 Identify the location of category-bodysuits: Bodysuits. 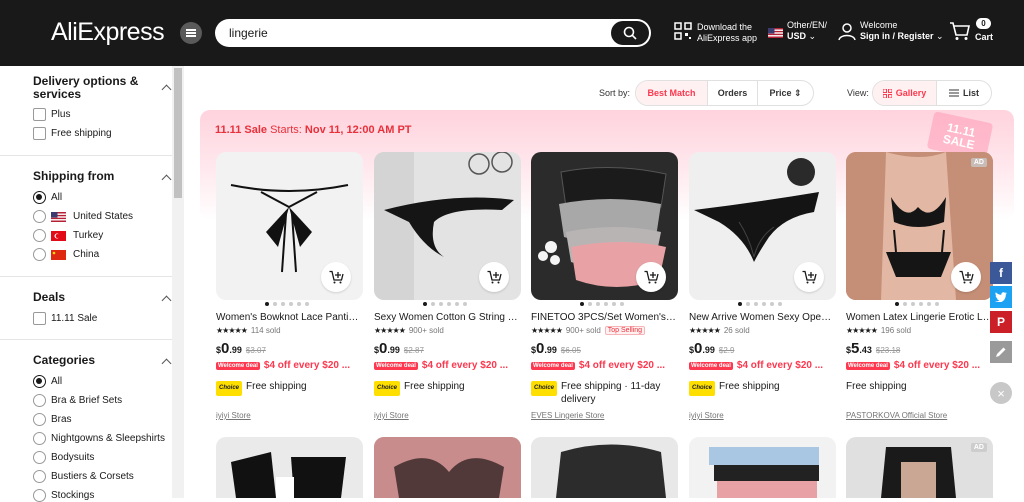
(63, 457).